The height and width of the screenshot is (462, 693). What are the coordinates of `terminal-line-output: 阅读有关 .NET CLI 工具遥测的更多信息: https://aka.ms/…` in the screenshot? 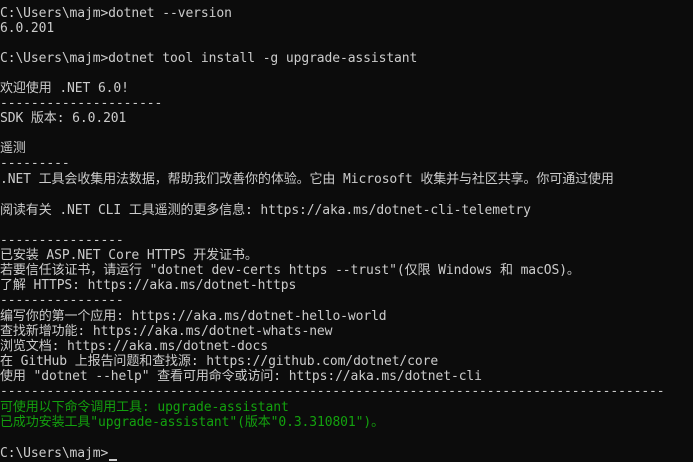 It's located at (265, 210).